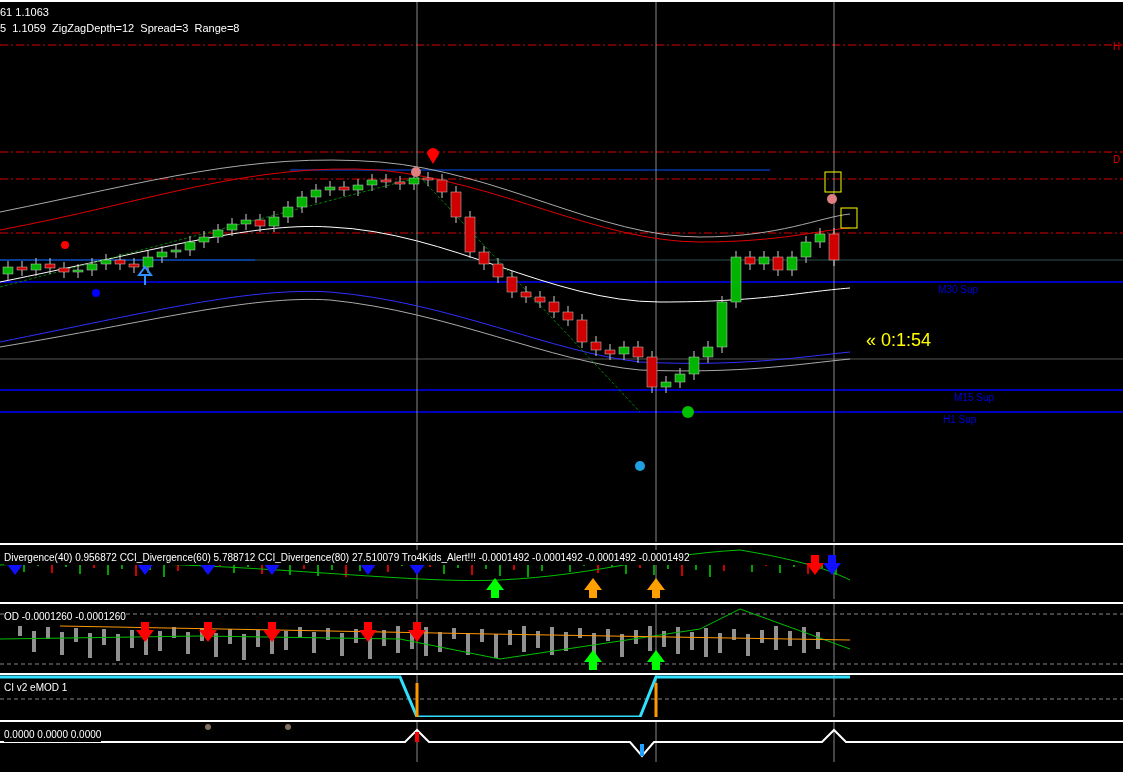 The height and width of the screenshot is (772, 1123). Describe the element at coordinates (1117, 47) in the screenshot. I see `level-label: H` at that location.